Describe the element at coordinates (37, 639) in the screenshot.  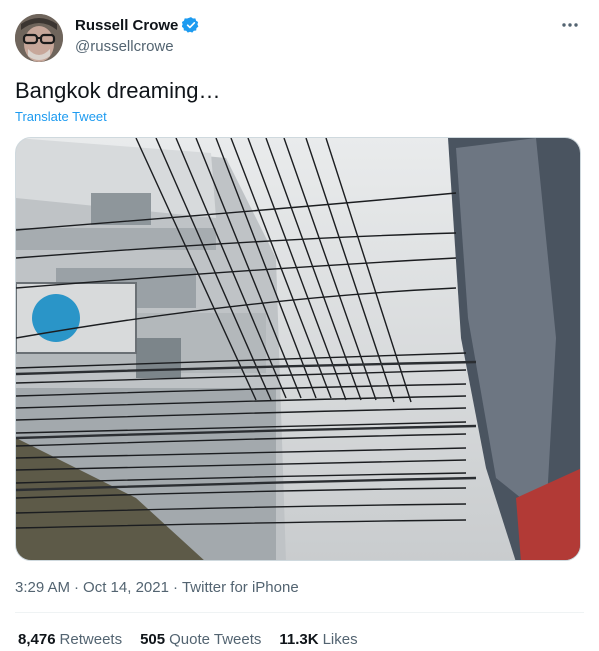
I see `retweets-count: 8,476` at that location.